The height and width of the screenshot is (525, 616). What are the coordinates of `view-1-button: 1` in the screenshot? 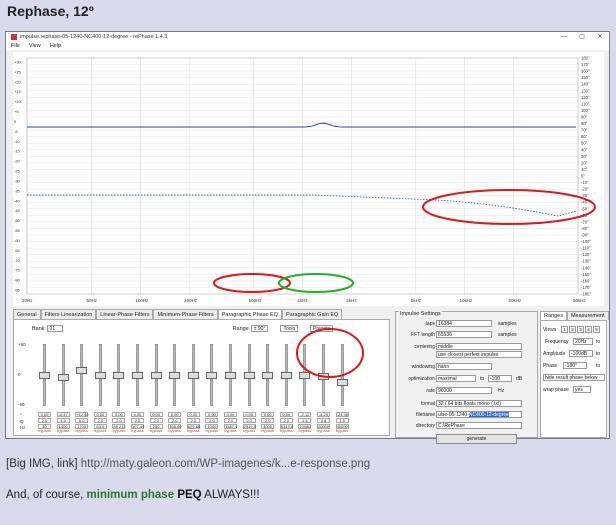 It's located at (564, 329).